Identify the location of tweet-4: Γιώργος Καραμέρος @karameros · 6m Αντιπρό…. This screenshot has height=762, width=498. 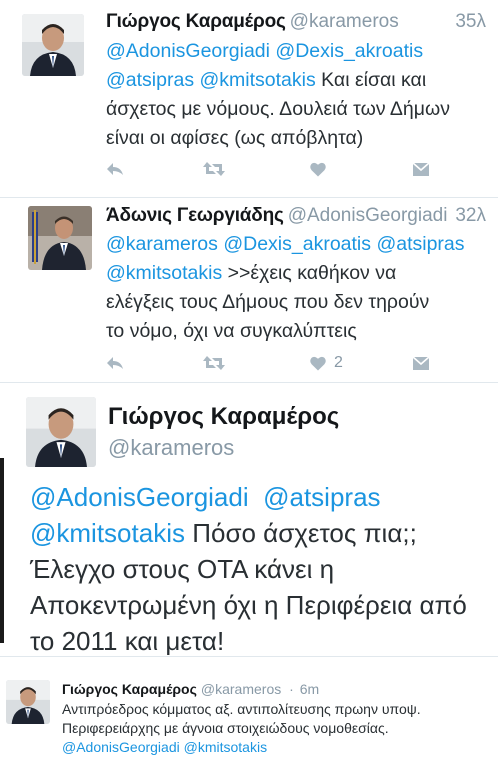
(249, 715).